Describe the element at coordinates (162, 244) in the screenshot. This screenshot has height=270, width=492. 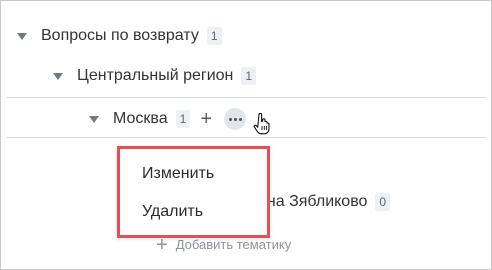
I see `plus-icon: +` at that location.